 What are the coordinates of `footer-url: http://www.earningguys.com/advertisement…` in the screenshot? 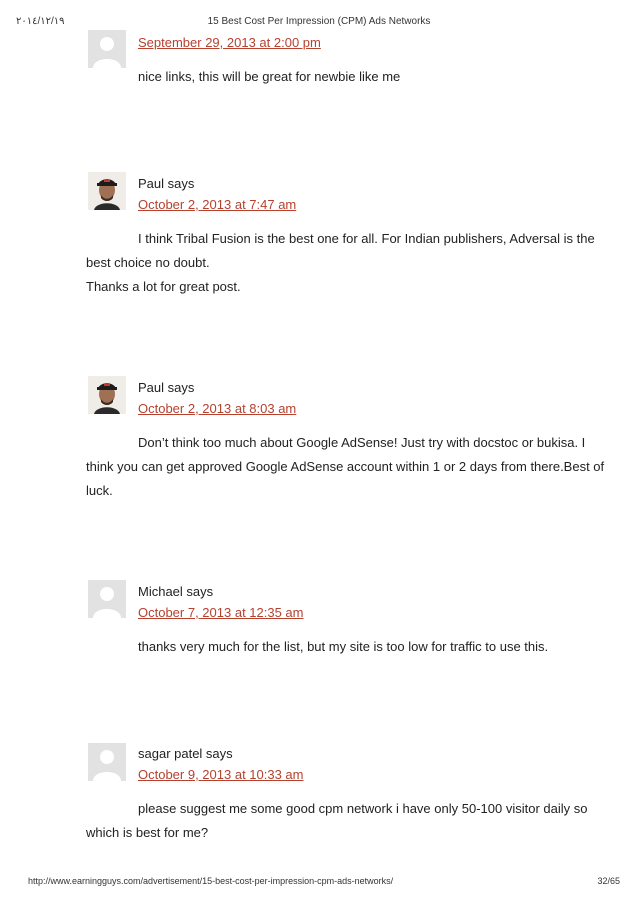 It's located at (211, 881).